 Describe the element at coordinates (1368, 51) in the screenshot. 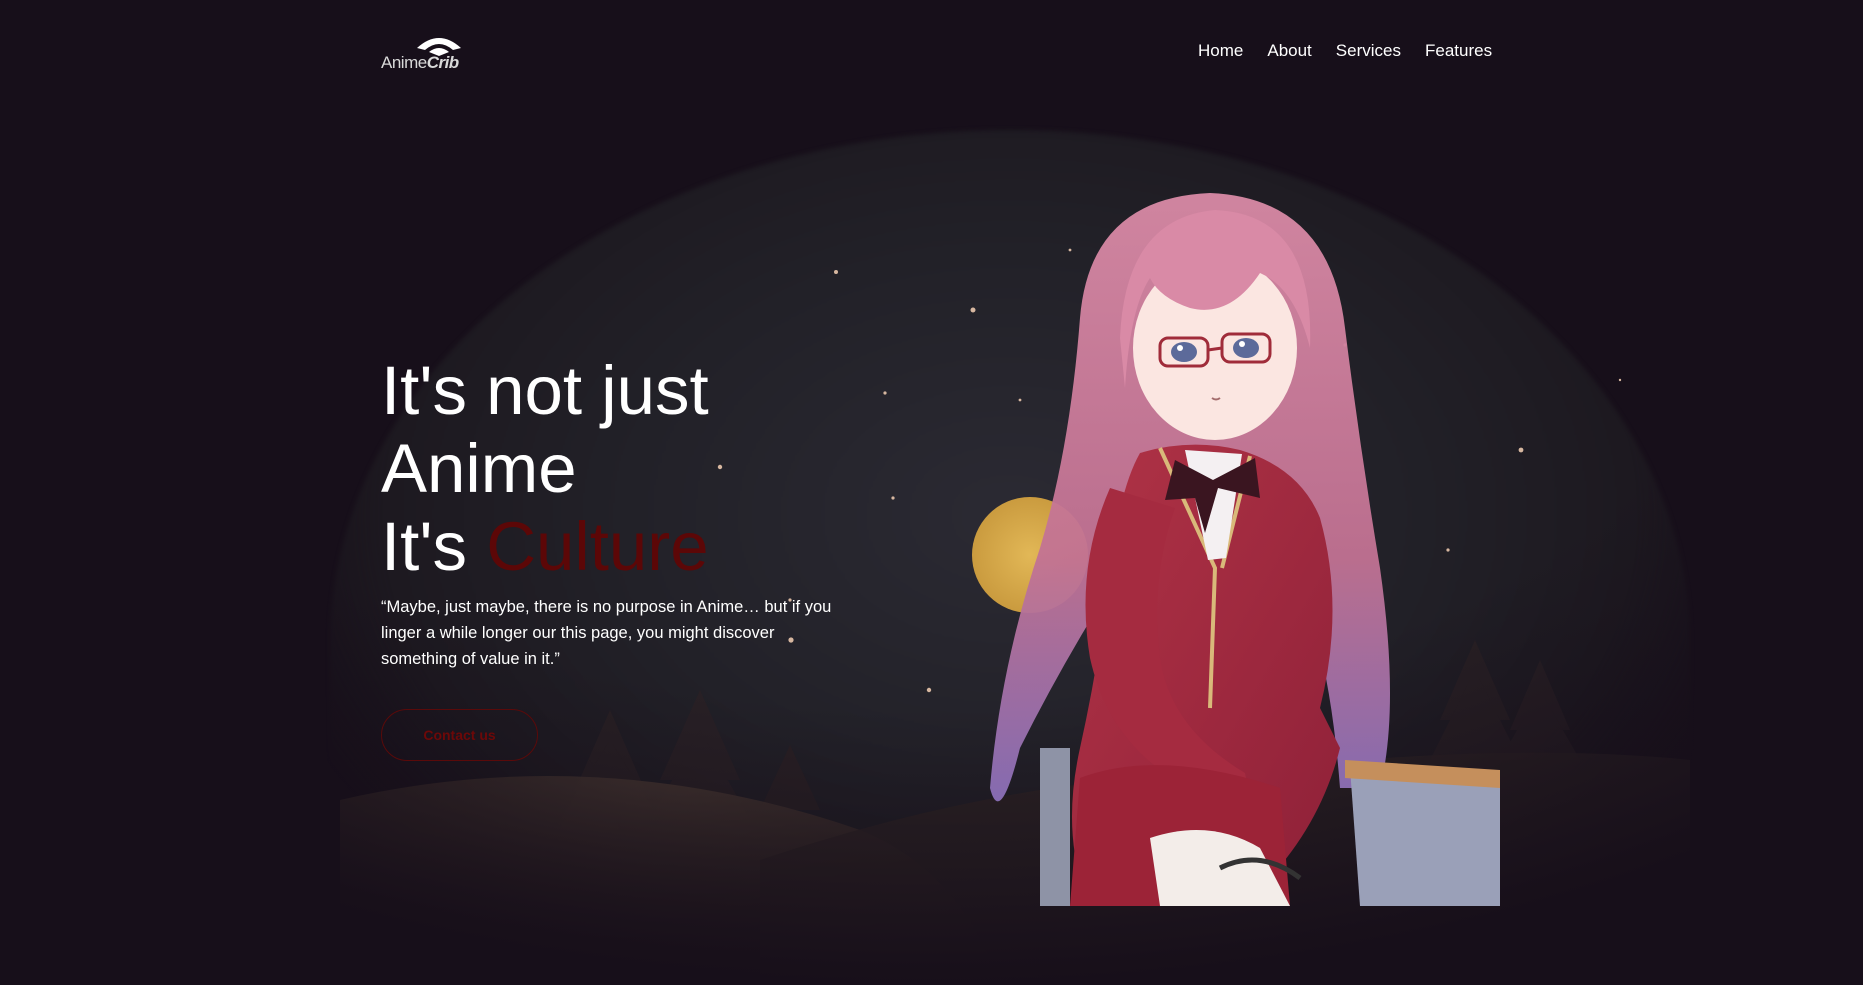

I see `nav-services: Services` at that location.